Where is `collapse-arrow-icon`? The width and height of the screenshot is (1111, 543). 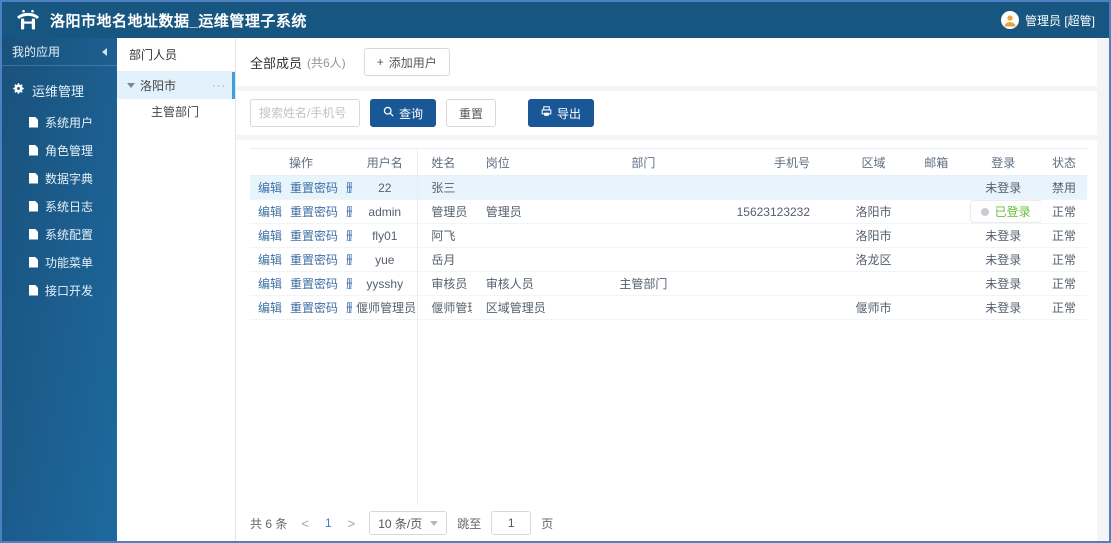
collapse-arrow-icon is located at coordinates (104, 51).